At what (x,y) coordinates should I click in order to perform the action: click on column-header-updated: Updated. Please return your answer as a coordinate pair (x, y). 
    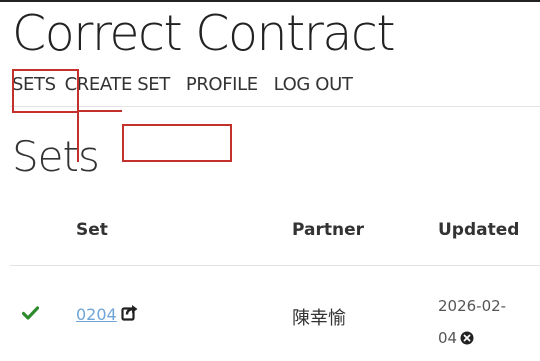
    Looking at the image, I should click on (479, 230).